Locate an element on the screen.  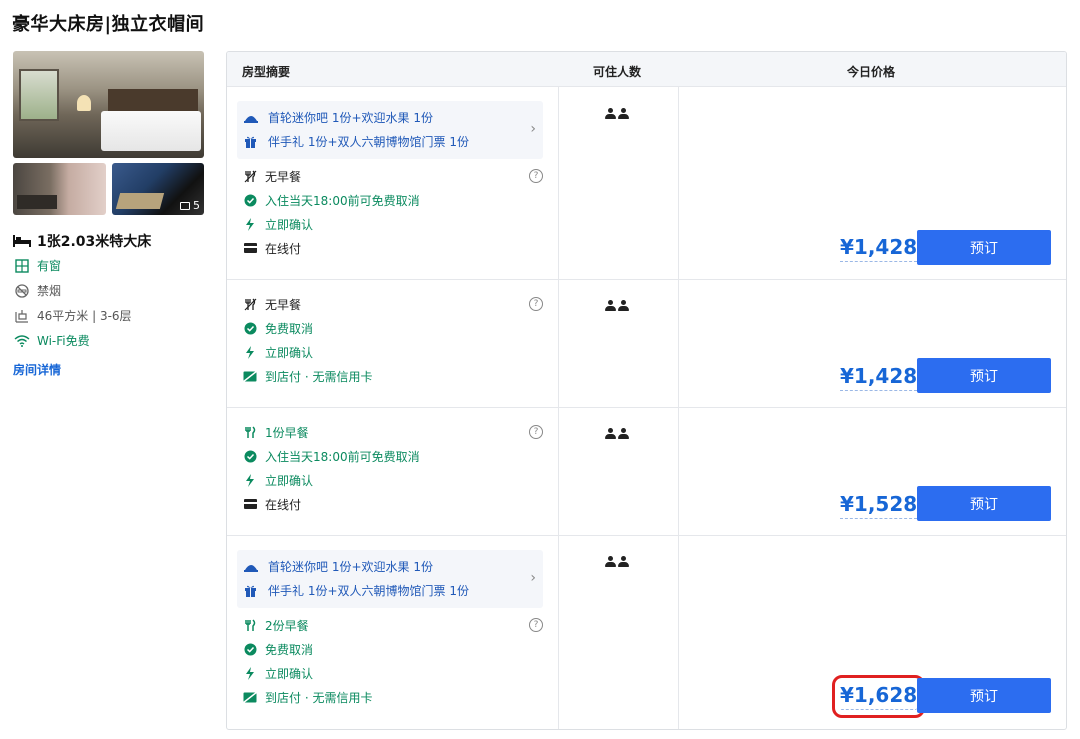
room-thumbnail: 5 is located at coordinates (157, 189).